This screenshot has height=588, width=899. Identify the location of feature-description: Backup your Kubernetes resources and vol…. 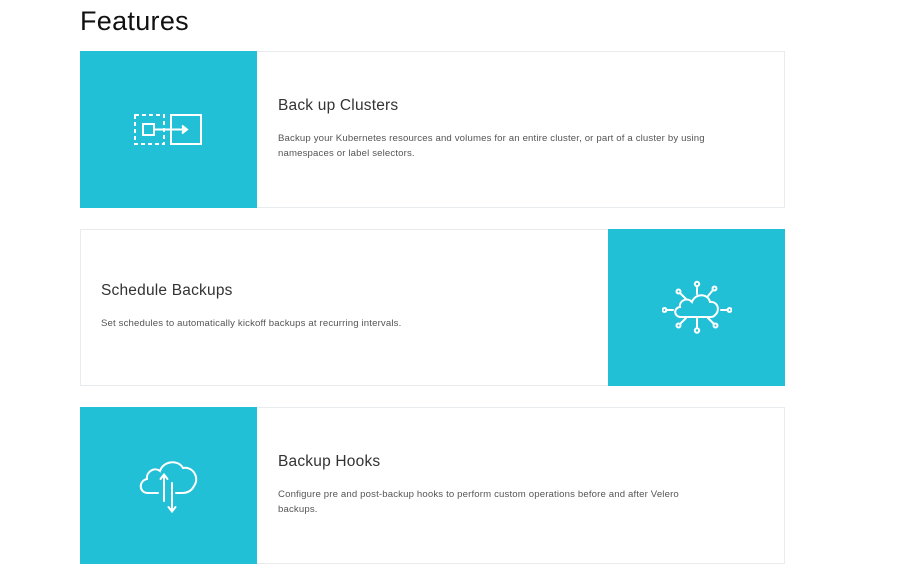
(491, 146).